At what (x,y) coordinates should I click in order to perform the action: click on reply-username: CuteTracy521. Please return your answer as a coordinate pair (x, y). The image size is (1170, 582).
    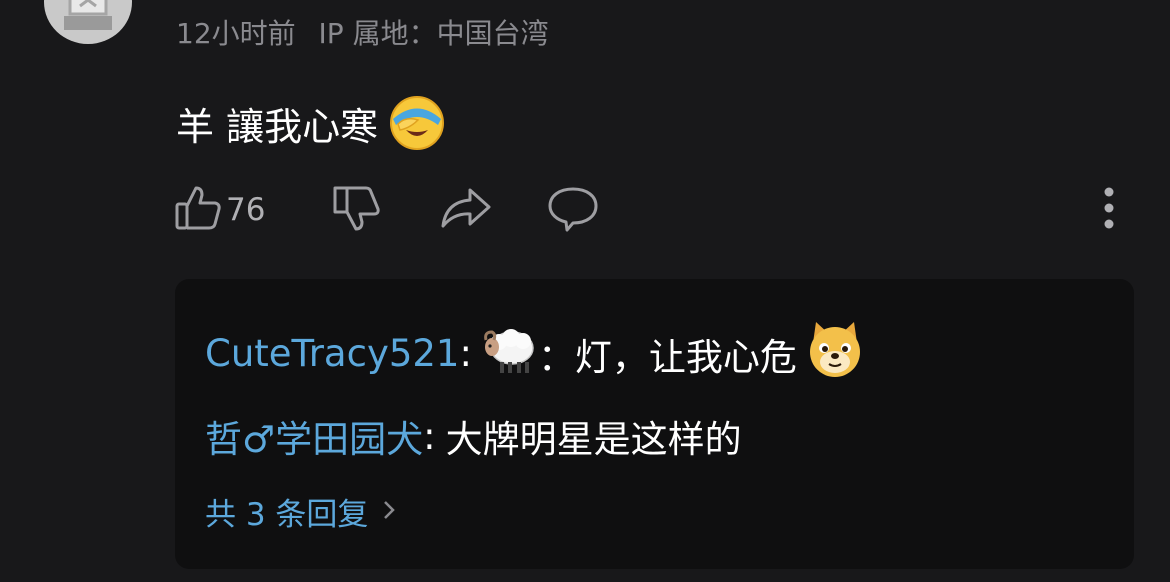
    Looking at the image, I should click on (332, 353).